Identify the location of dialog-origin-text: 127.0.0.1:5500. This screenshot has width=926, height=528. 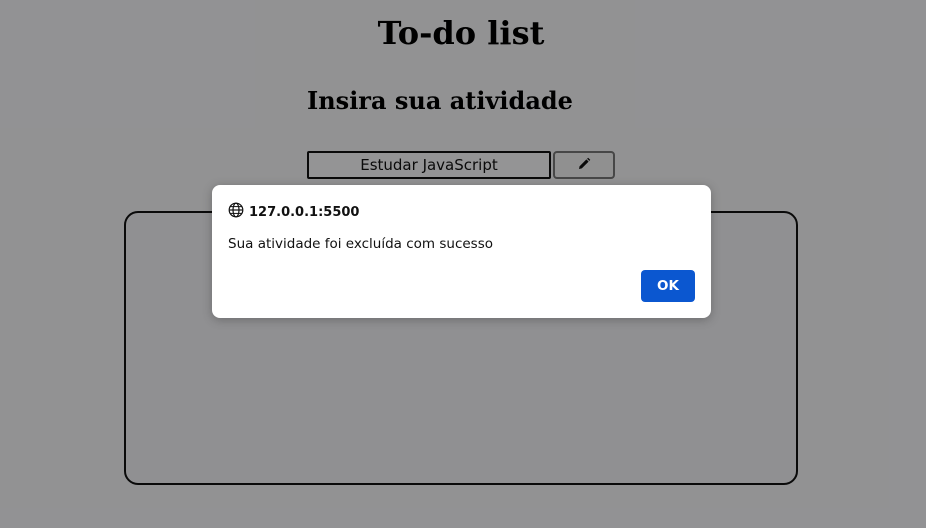
(304, 212).